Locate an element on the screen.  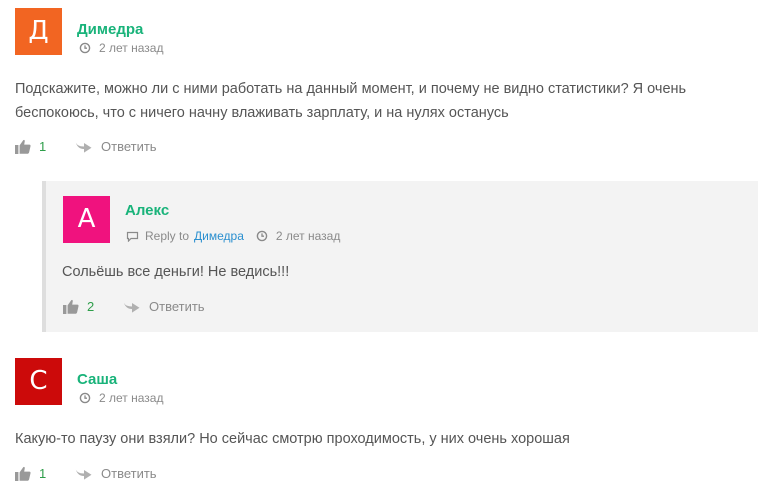
comment-text: Сольёшь все деньги! Не ведись!!! is located at coordinates (176, 272).